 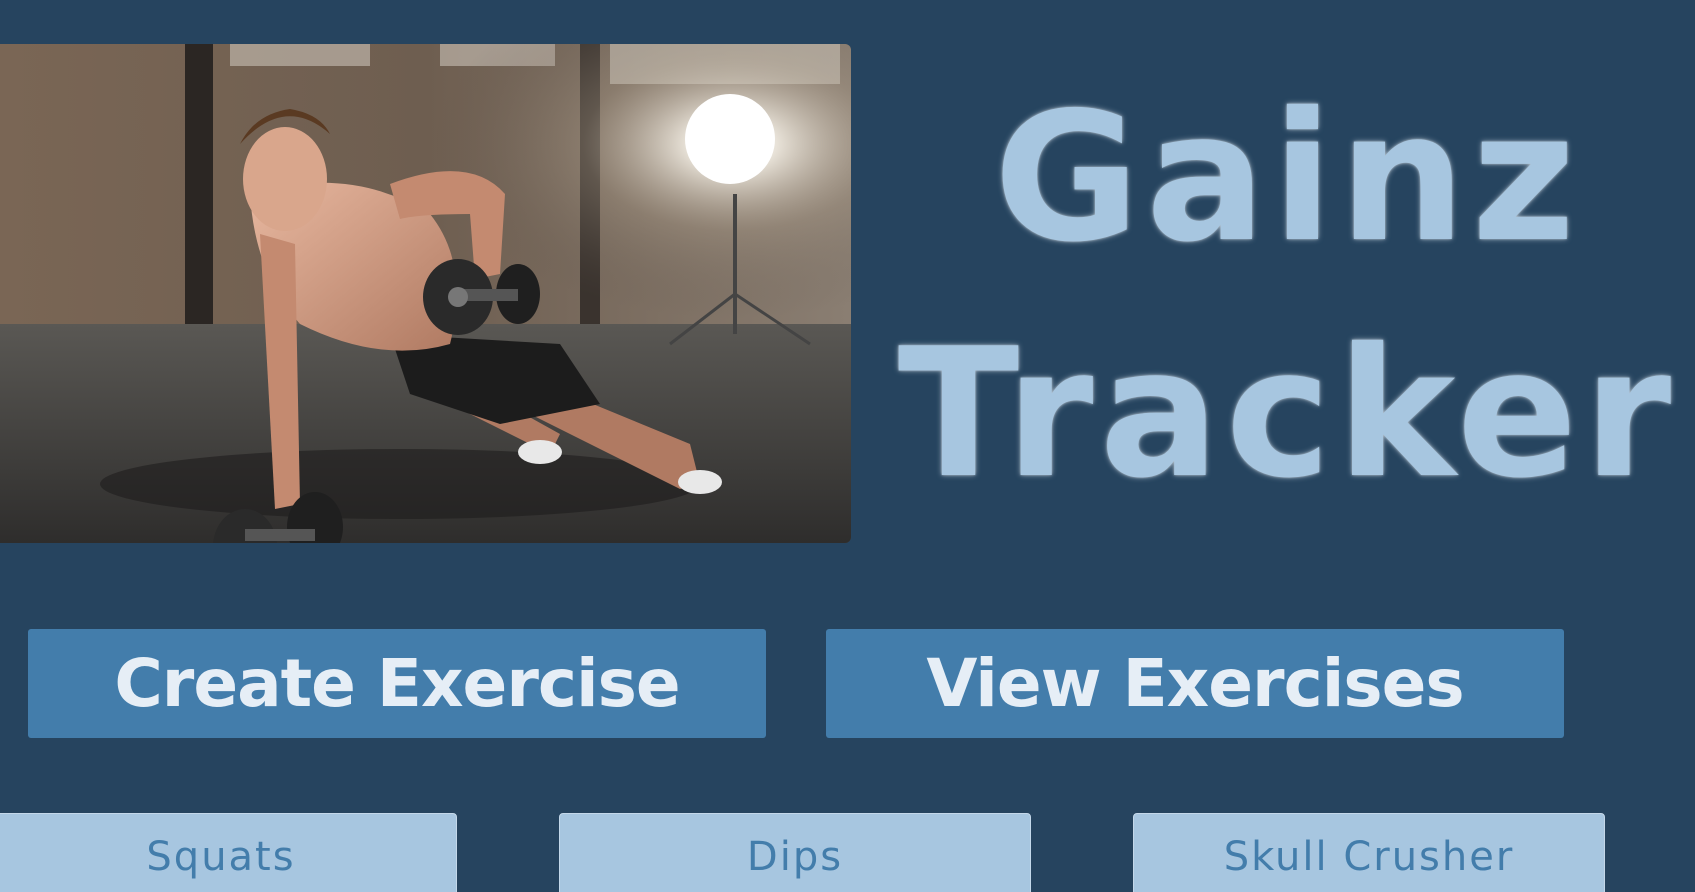 I want to click on exercise-card-label: Skull Crusher, so click(x=1369, y=857).